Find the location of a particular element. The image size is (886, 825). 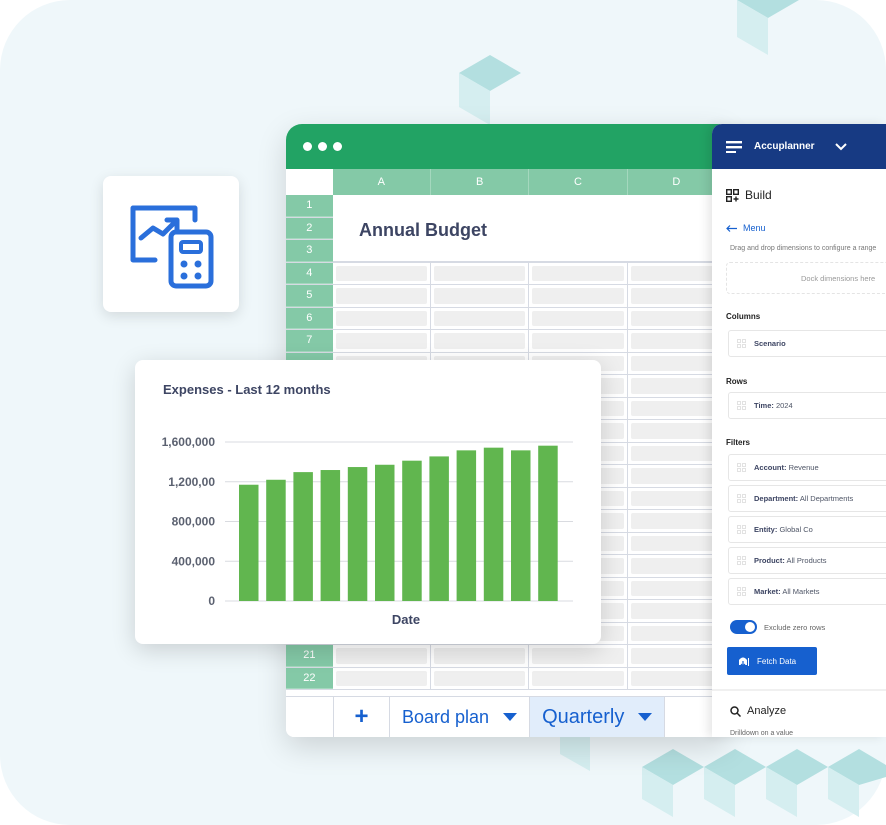

bar-chart: 0 400,000 800,000 1,200,00 1,600,000 Date is located at coordinates (367, 531).